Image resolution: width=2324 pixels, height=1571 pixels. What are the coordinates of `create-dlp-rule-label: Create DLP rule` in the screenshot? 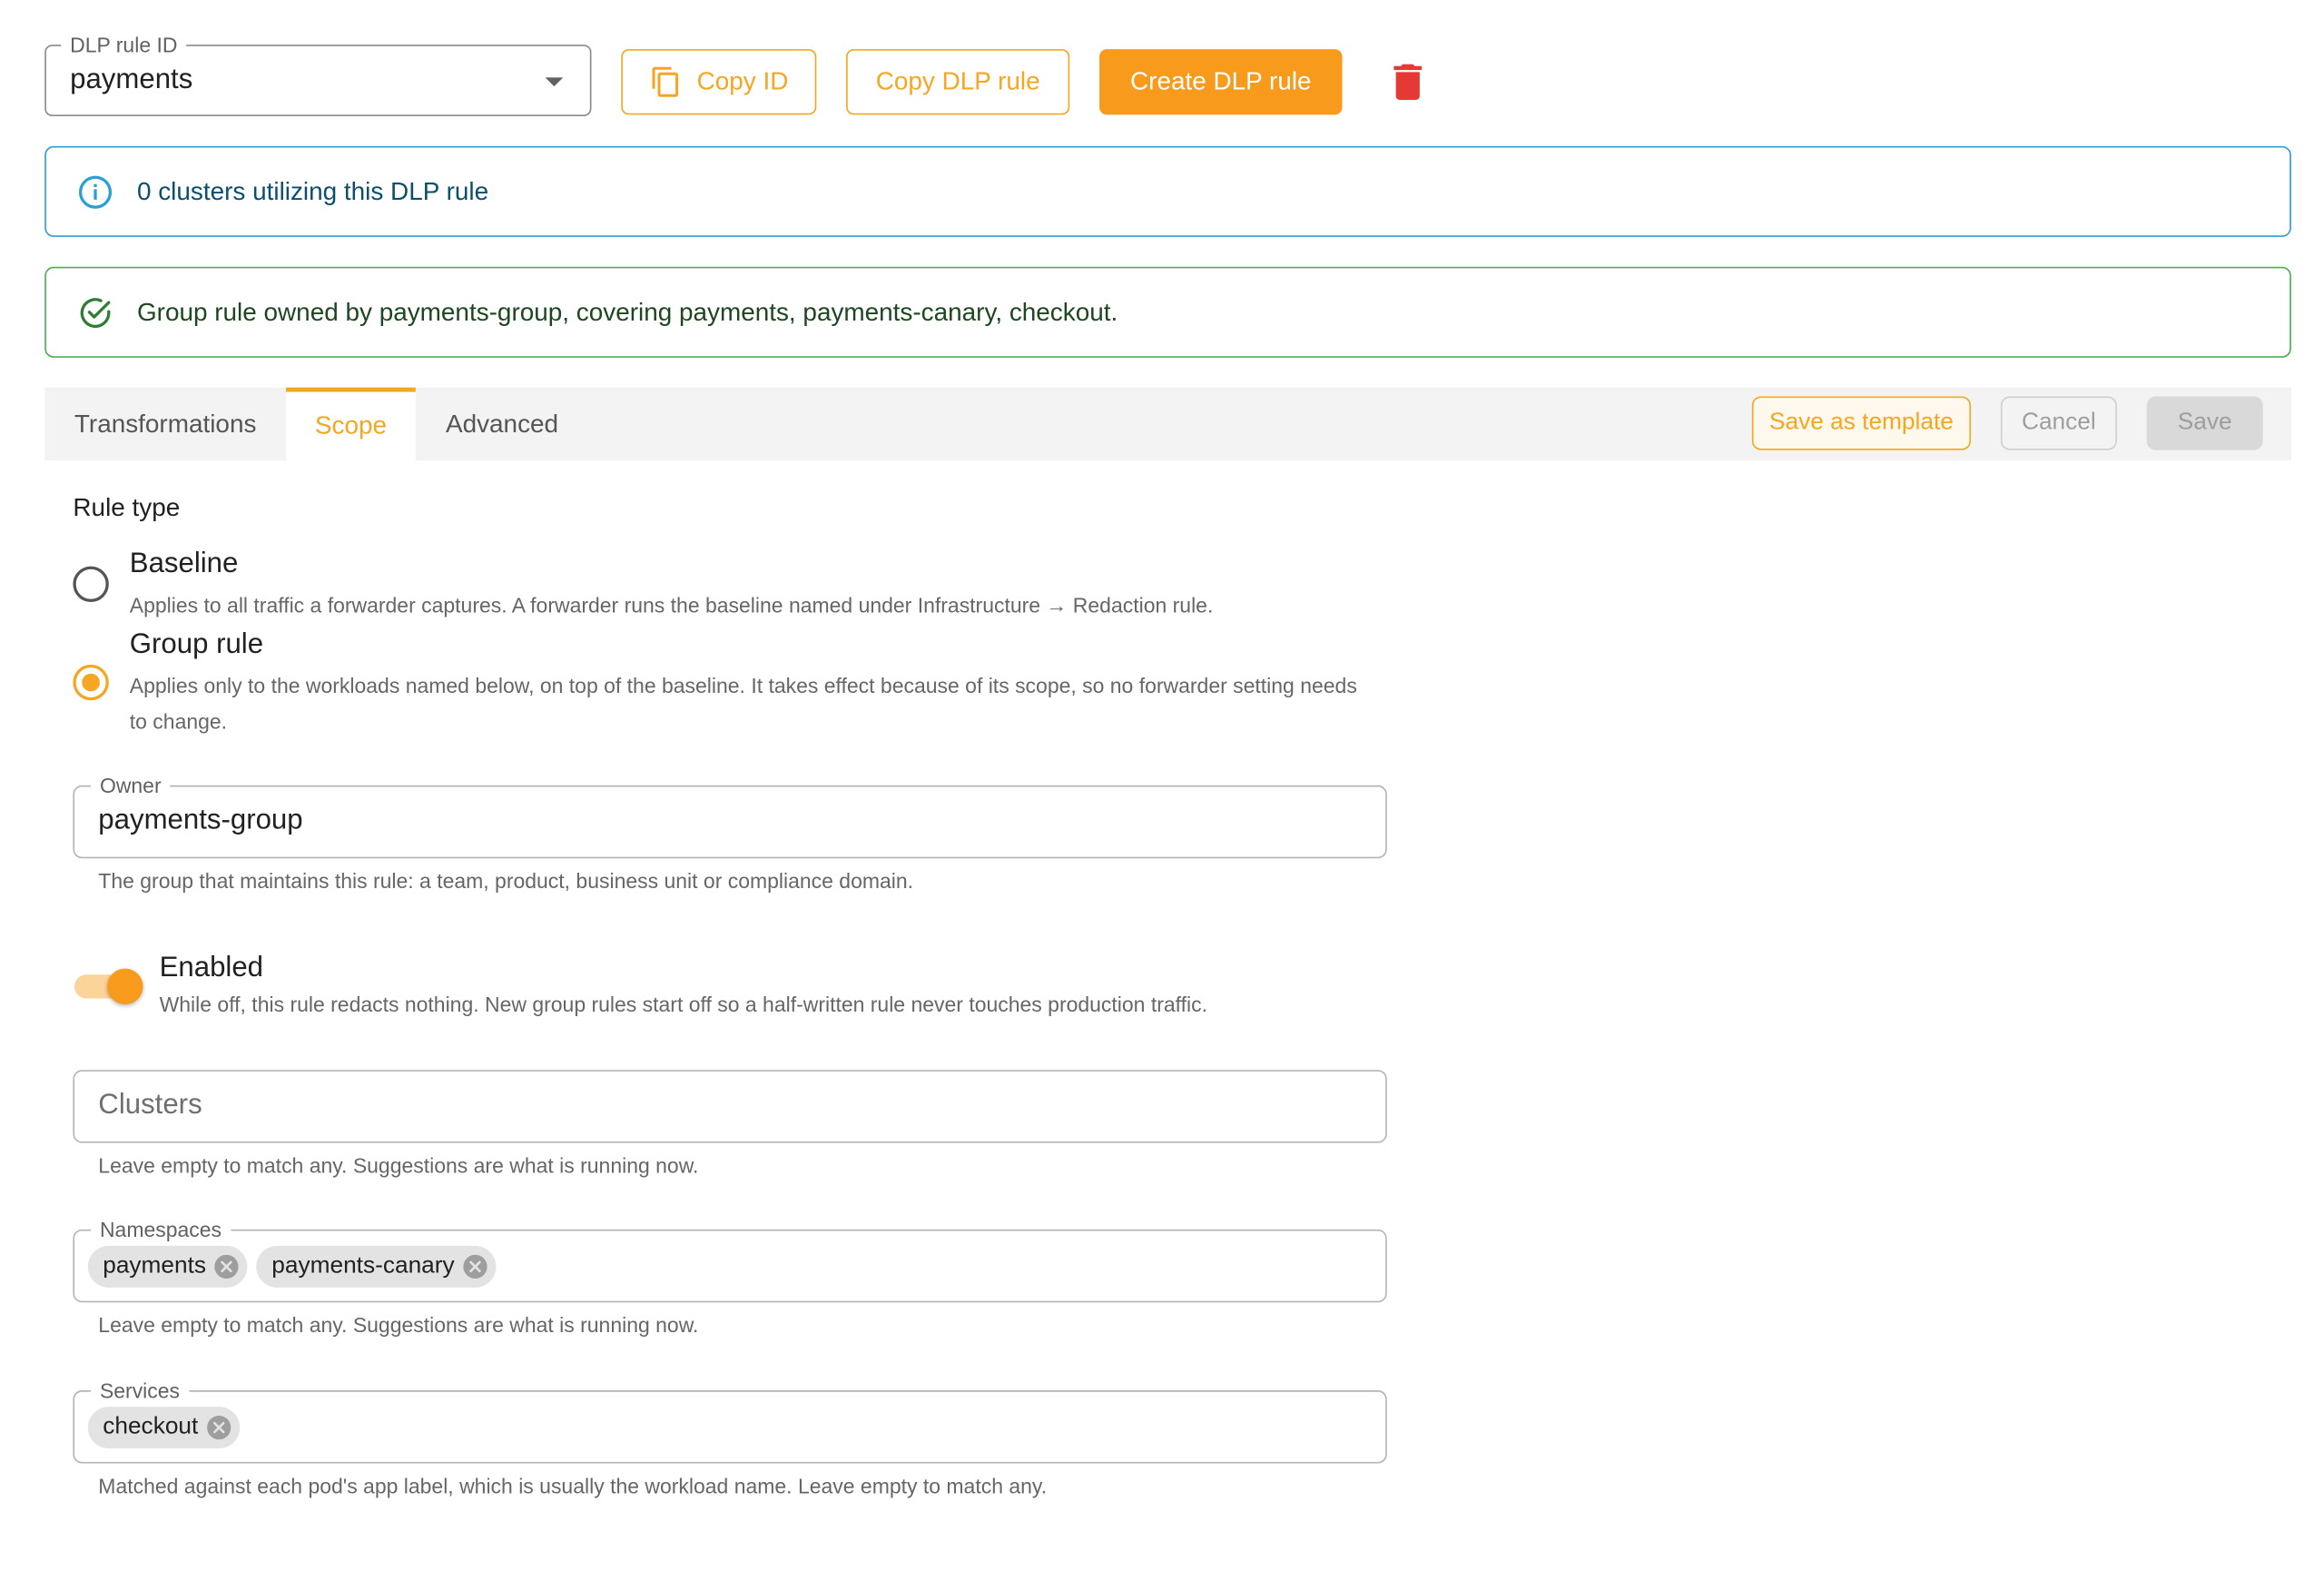 It's located at (1221, 81).